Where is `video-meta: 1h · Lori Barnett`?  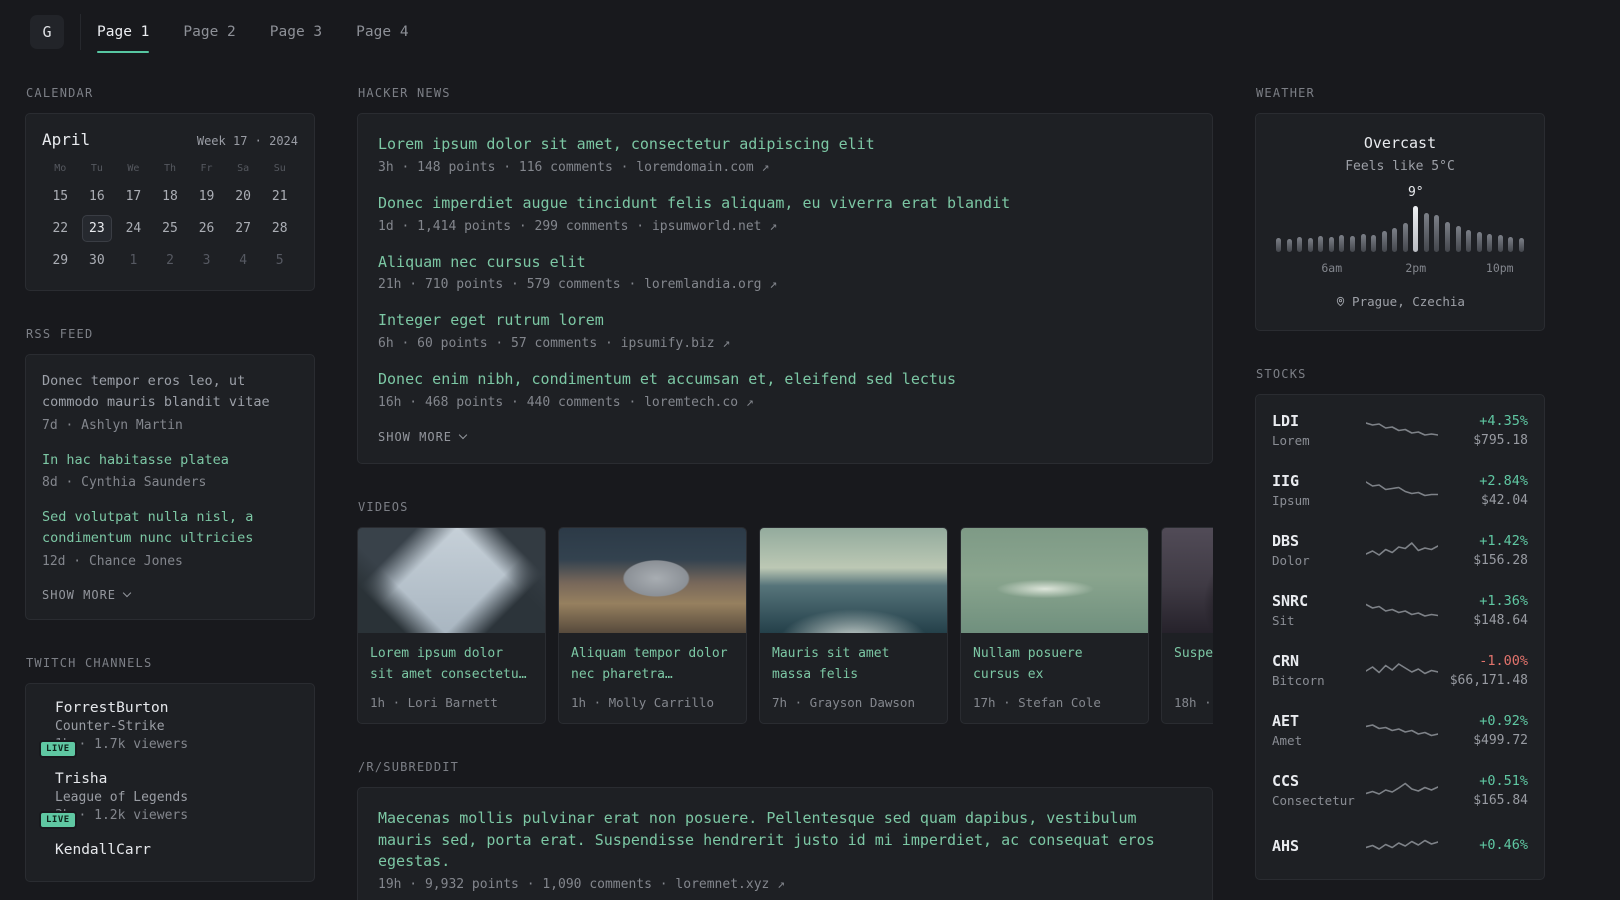 video-meta: 1h · Lori Barnett is located at coordinates (434, 702).